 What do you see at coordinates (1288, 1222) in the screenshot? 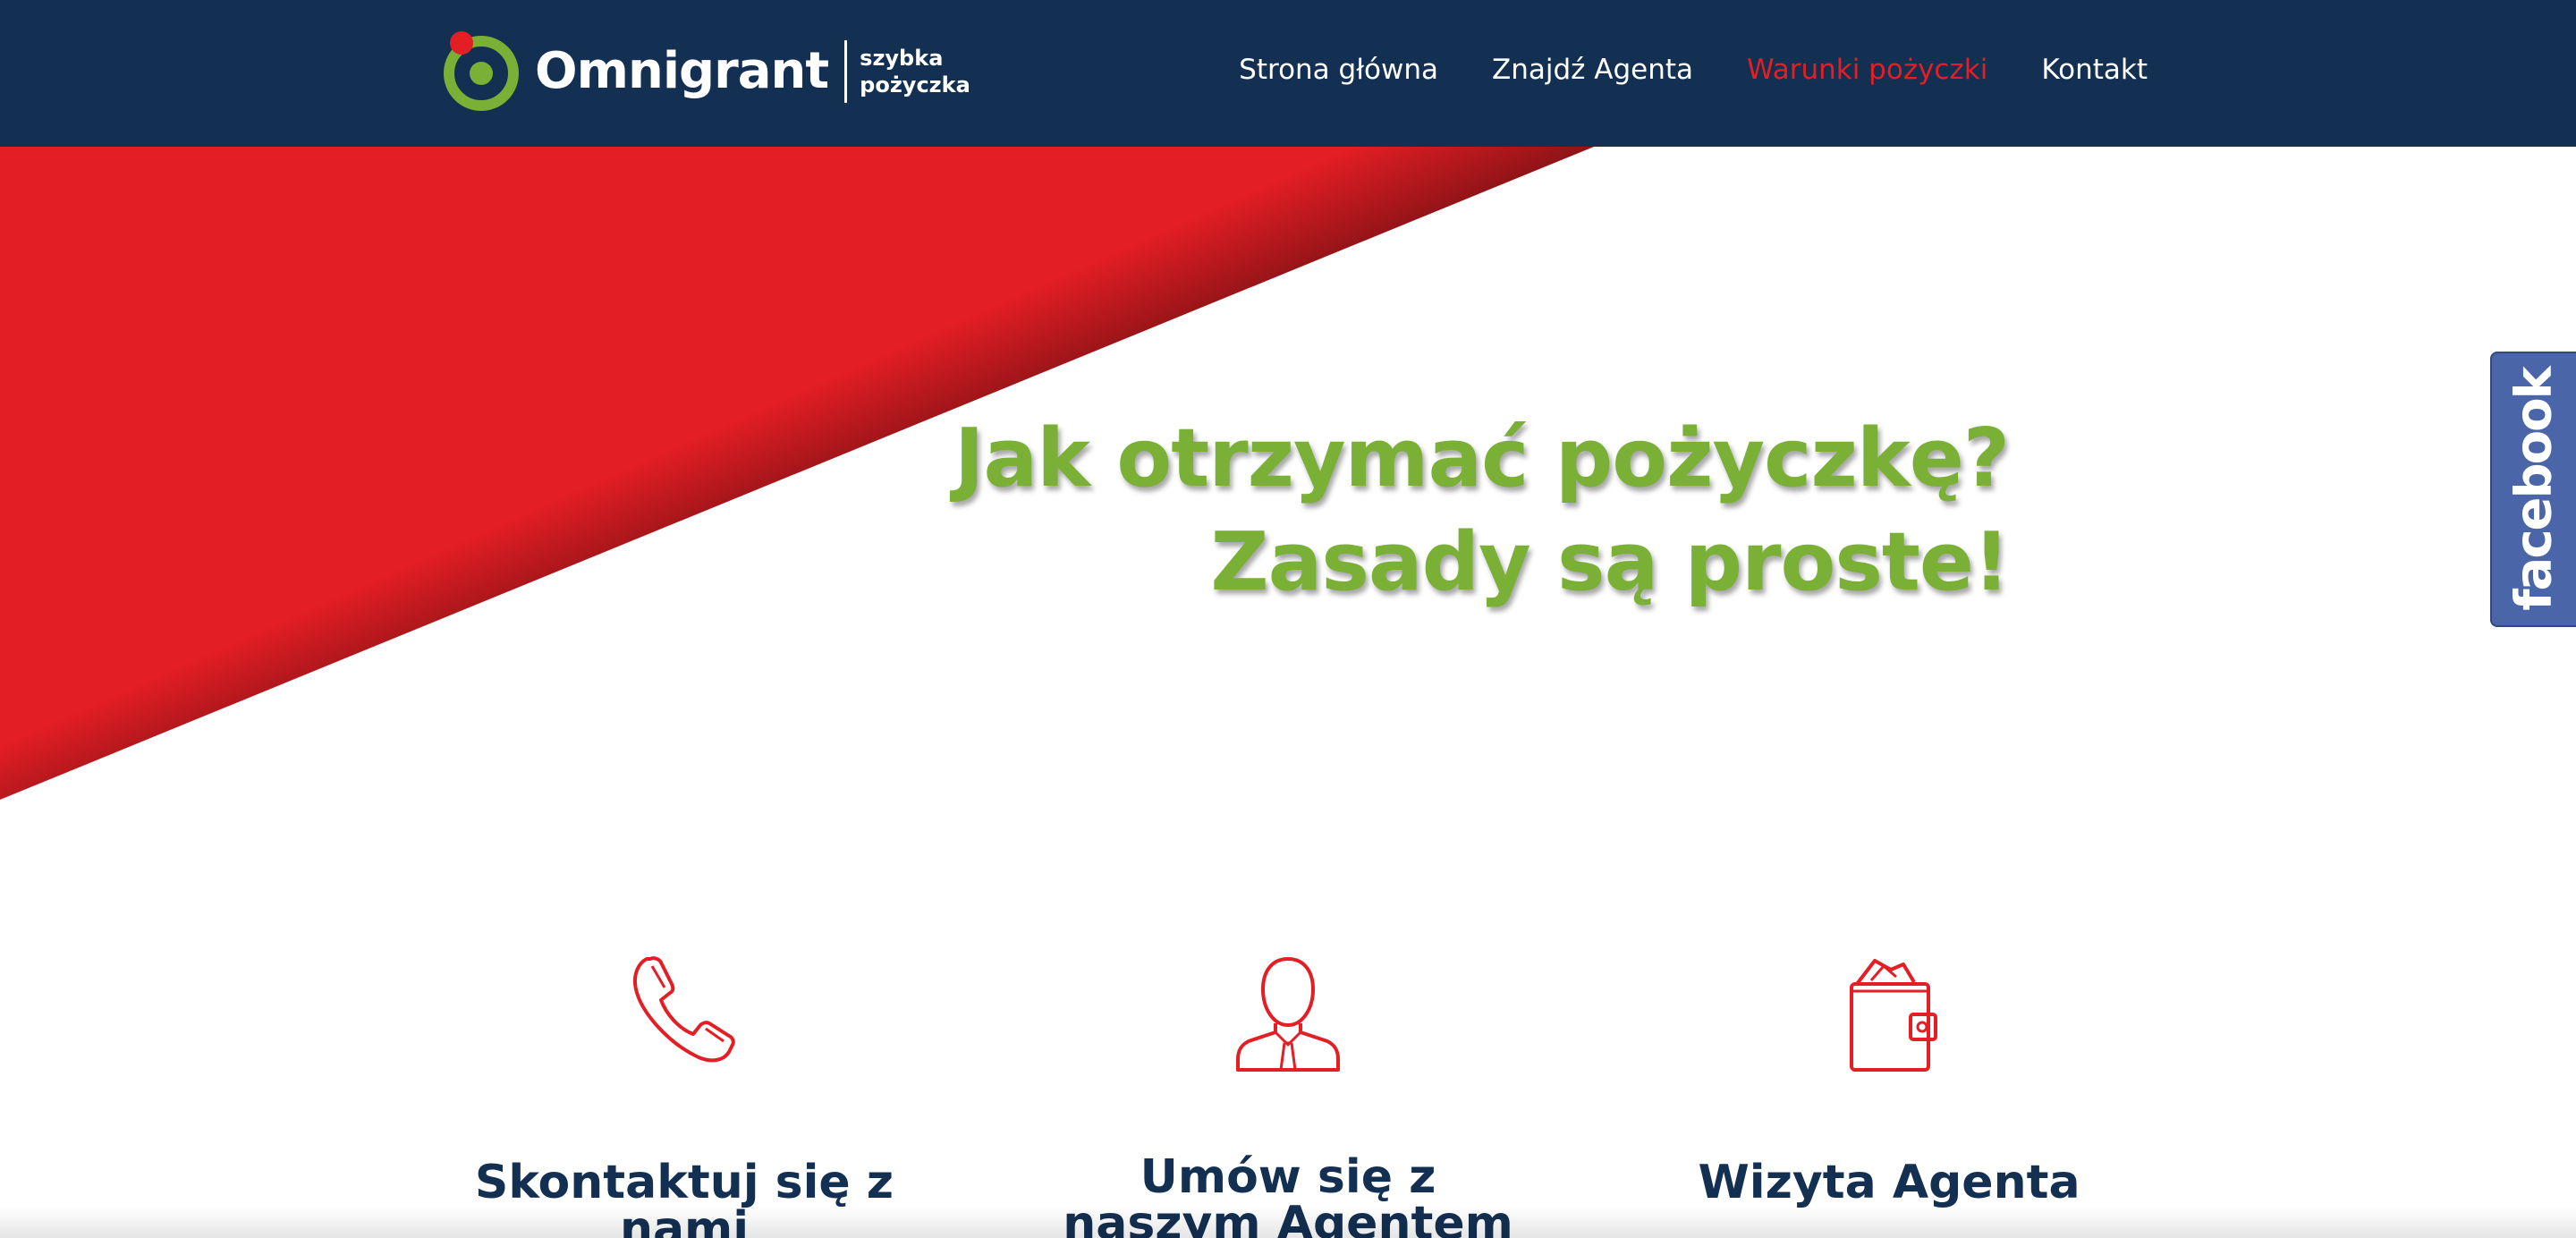
I see `bottom-shadow` at bounding box center [1288, 1222].